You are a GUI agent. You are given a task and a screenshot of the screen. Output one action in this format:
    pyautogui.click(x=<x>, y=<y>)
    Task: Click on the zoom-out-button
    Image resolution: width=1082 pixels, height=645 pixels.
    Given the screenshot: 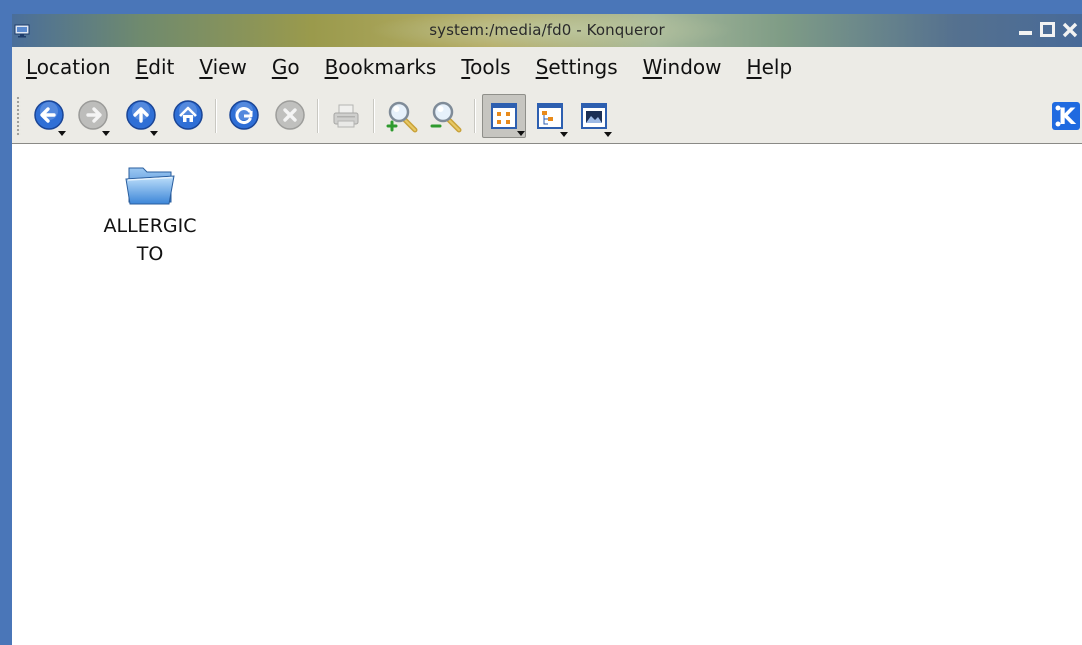 What is the action you would take?
    pyautogui.click(x=446, y=116)
    